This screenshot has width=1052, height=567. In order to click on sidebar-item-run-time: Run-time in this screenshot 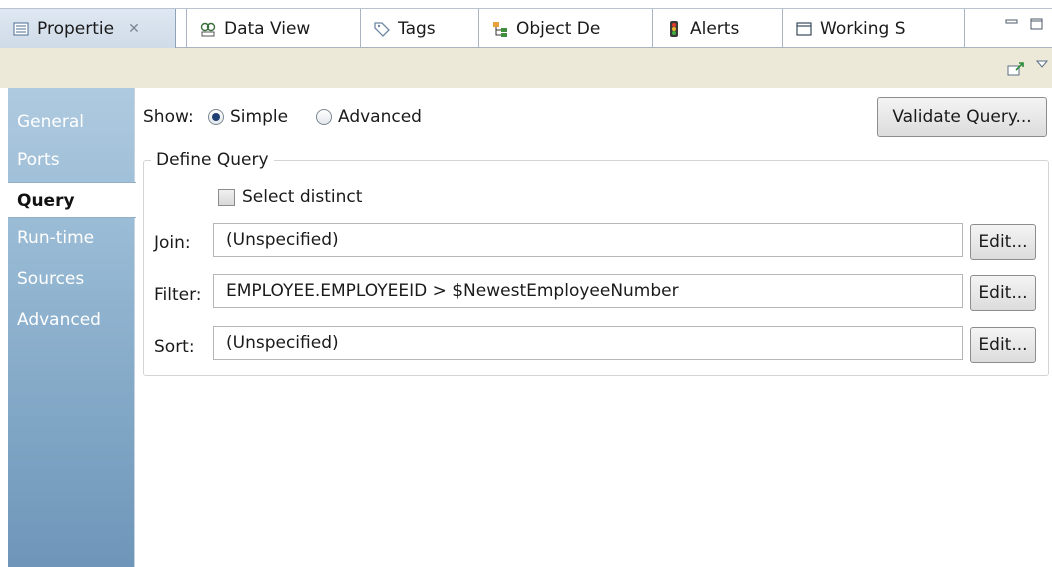, I will do `click(55, 238)`.